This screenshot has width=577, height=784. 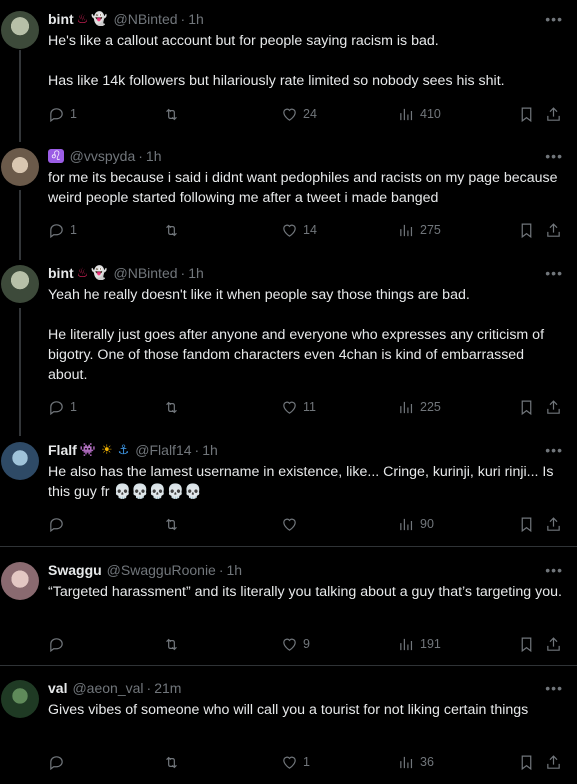 I want to click on views-count: 36, so click(x=427, y=762).